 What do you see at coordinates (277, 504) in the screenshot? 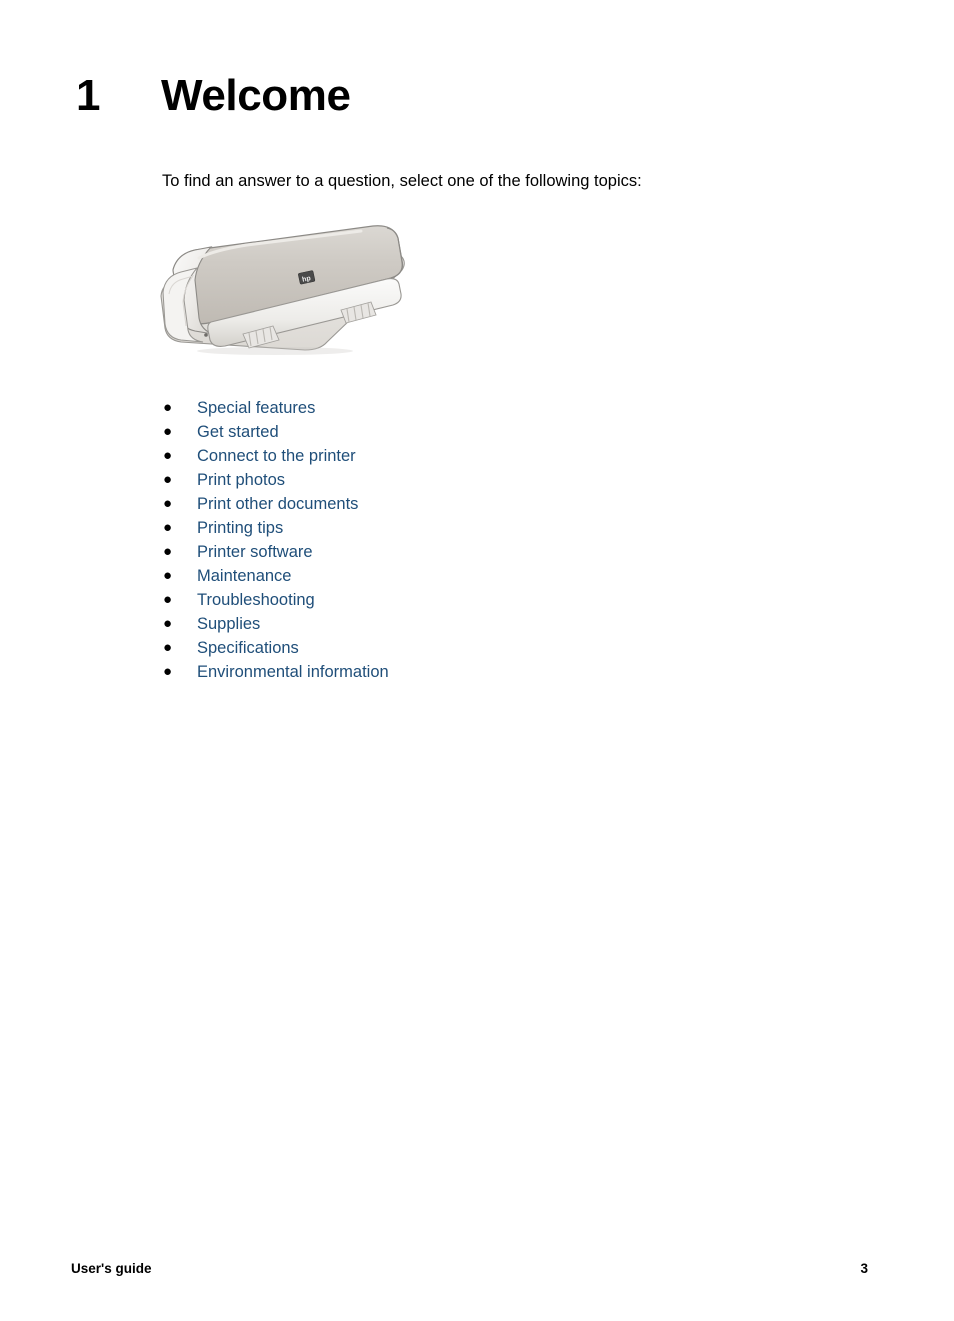
I see `topic-link-print-other-documents: Print other documents` at bounding box center [277, 504].